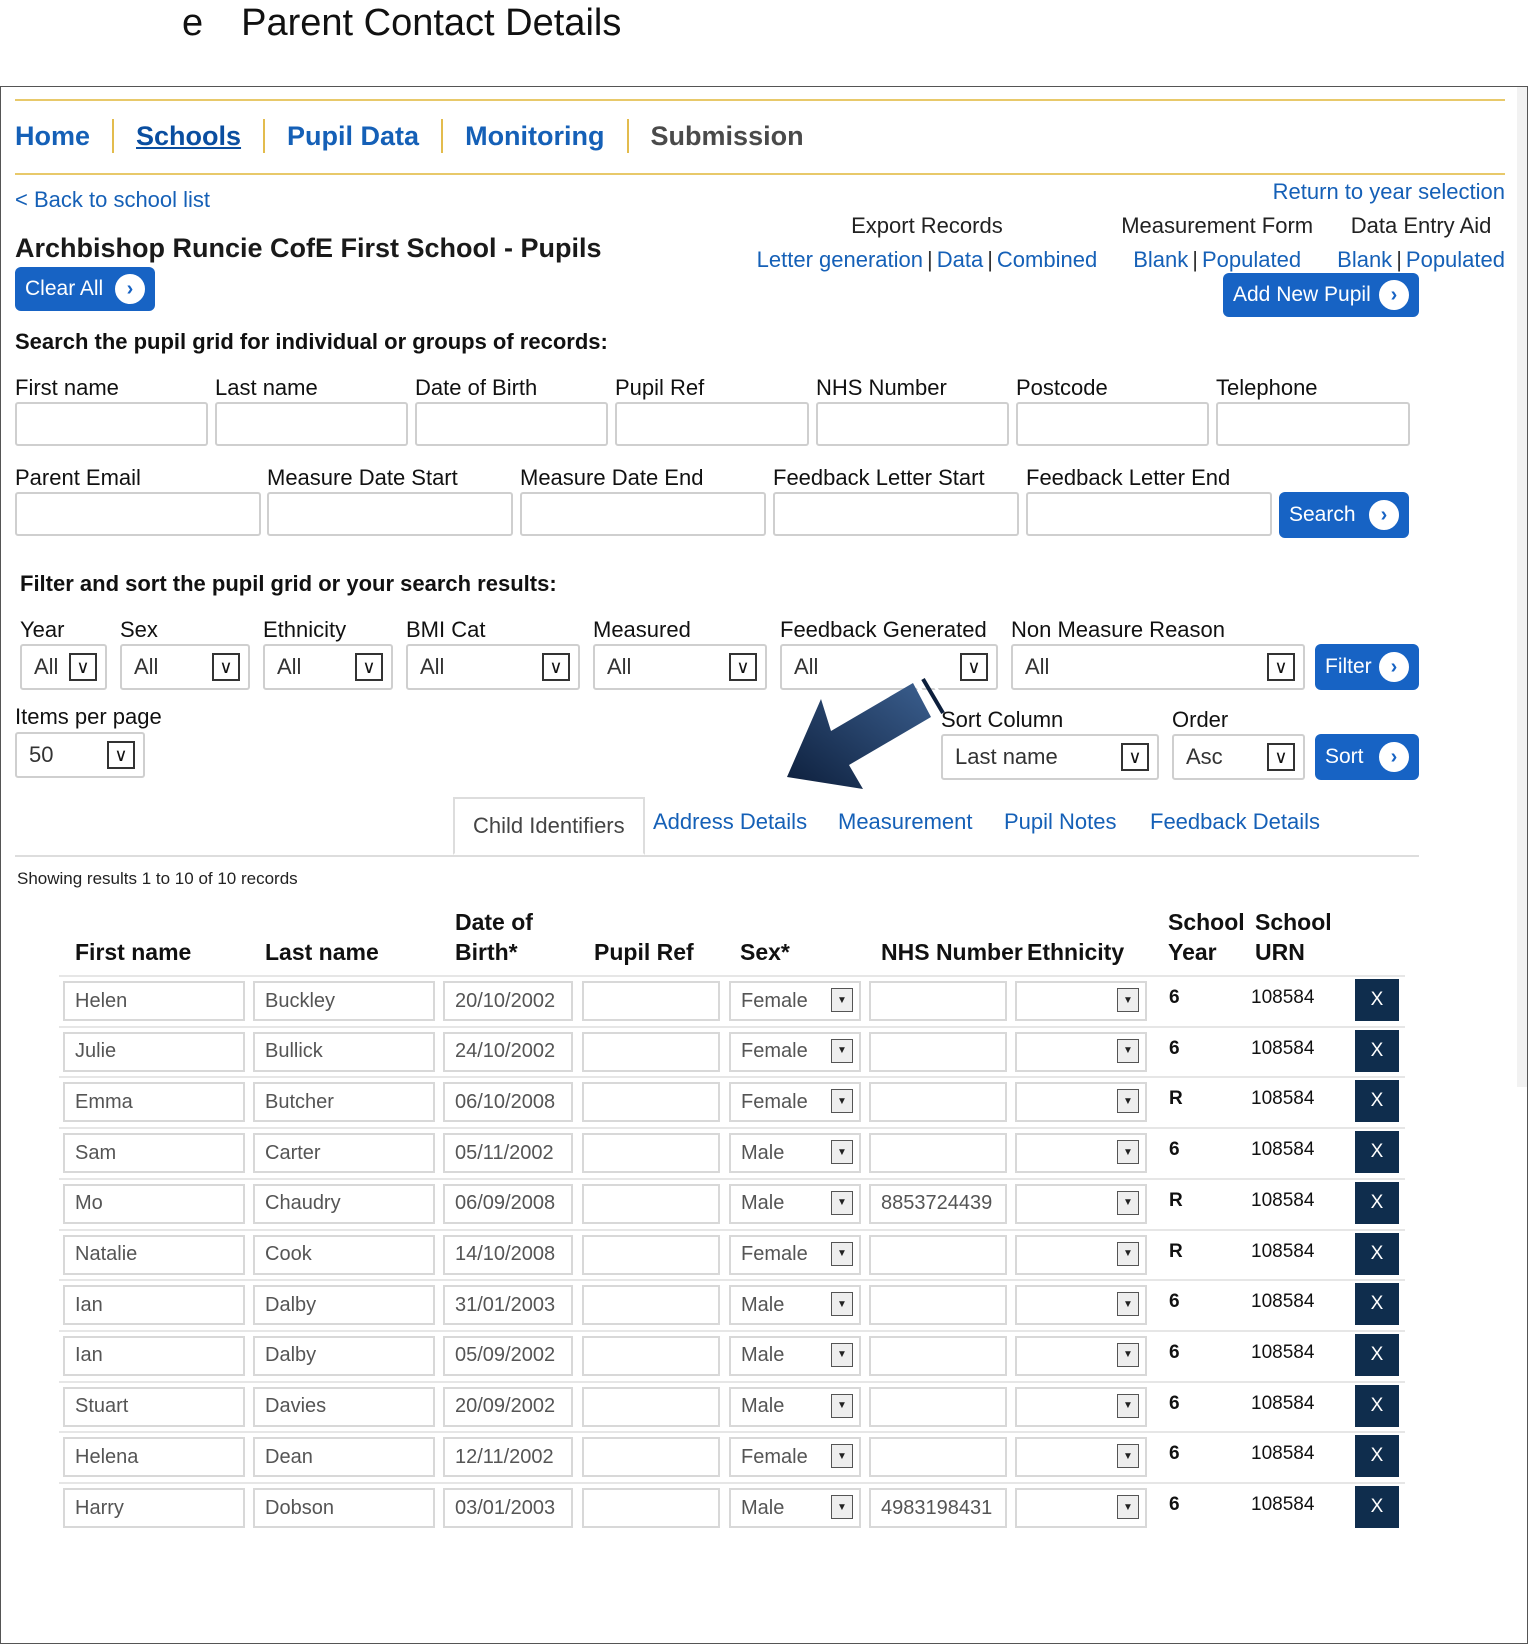 The width and height of the screenshot is (1530, 1650). Describe the element at coordinates (1455, 259) in the screenshot. I see `data-entry-aid-populated-link: Populated` at that location.